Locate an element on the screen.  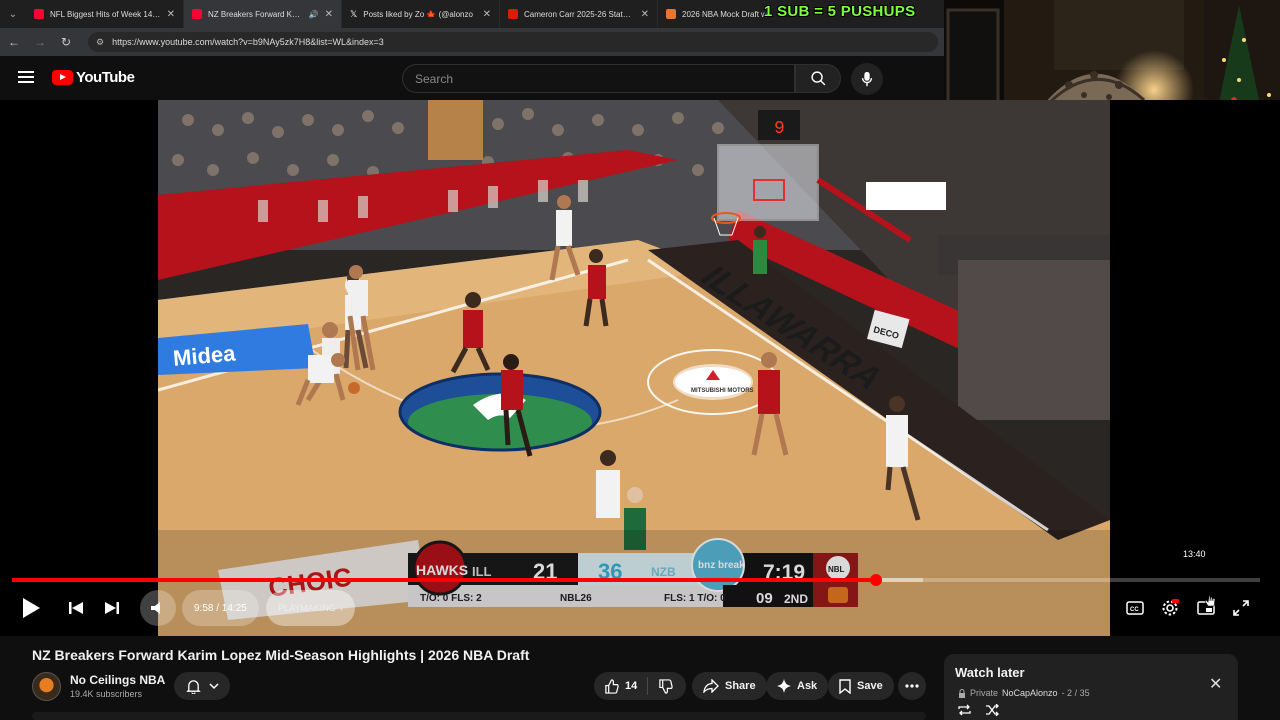
settings-button is located at coordinates (1170, 608).